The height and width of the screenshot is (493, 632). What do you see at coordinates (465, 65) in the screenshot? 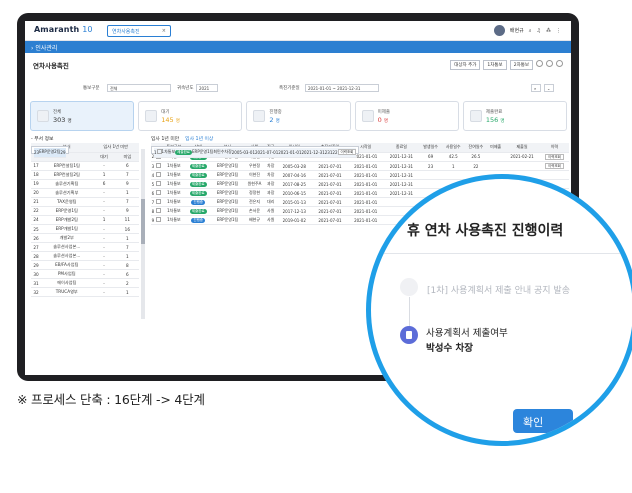
I see `add-target-button: 대상자 추가` at bounding box center [465, 65].